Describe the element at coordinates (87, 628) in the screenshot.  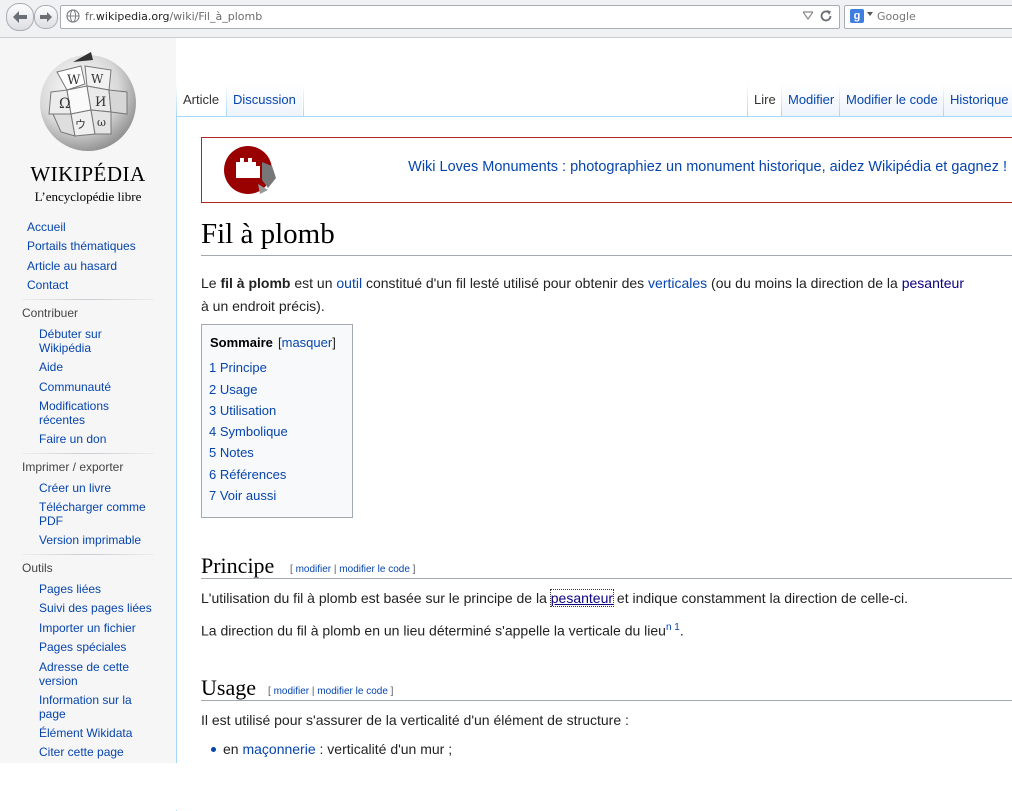
I see `sidebar-item-importer: Importer un fichier` at that location.